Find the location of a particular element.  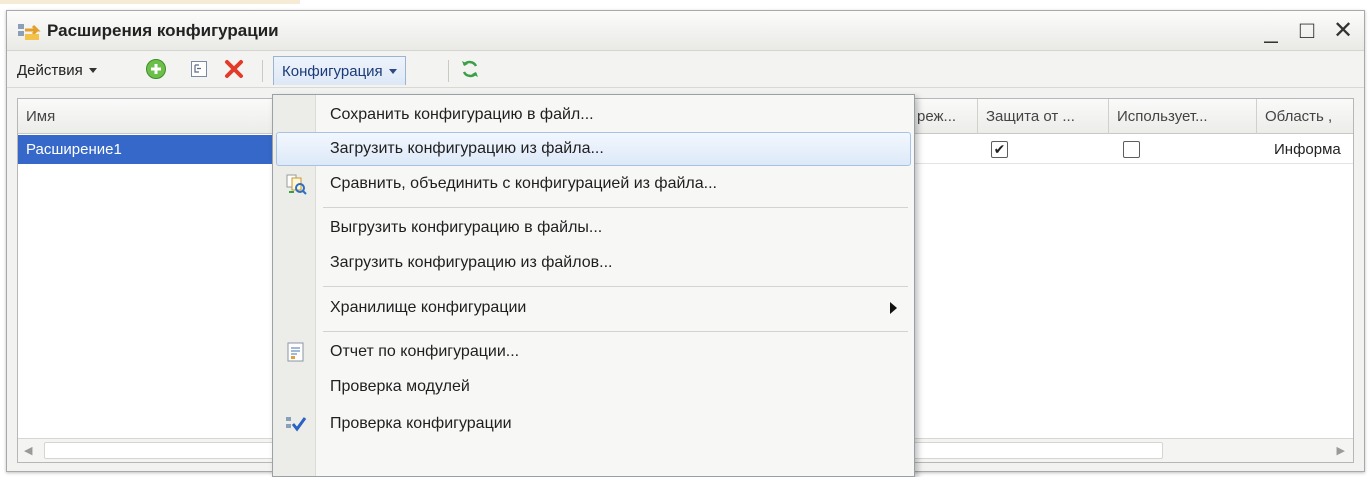

configuration-menu-button: Конфигурация is located at coordinates (339, 70).